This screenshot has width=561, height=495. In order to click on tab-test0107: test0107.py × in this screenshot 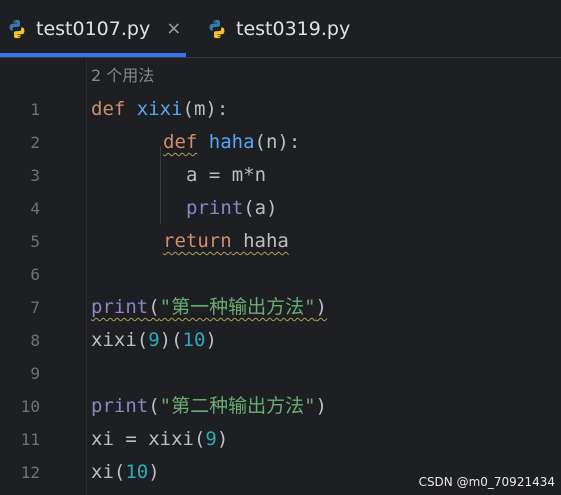, I will do `click(93, 28)`.